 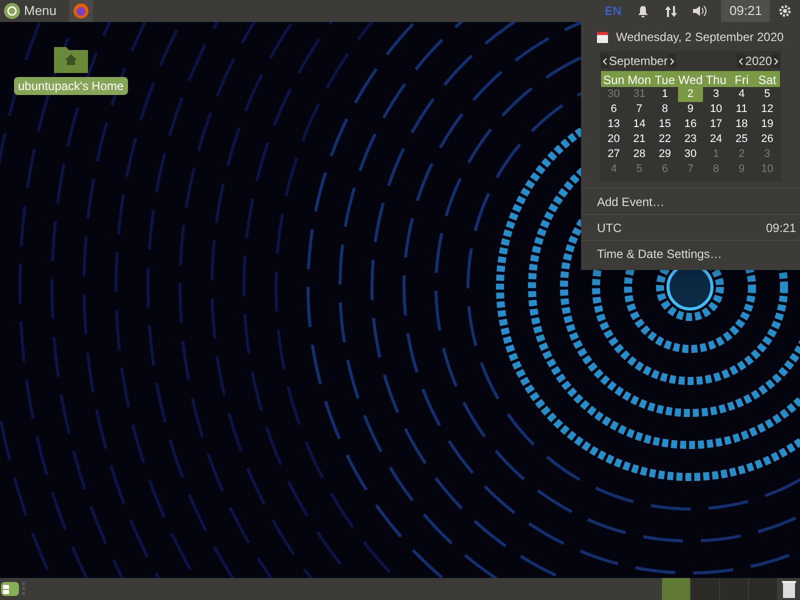 What do you see at coordinates (691, 109) in the screenshot?
I see `calendar-day: 9` at bounding box center [691, 109].